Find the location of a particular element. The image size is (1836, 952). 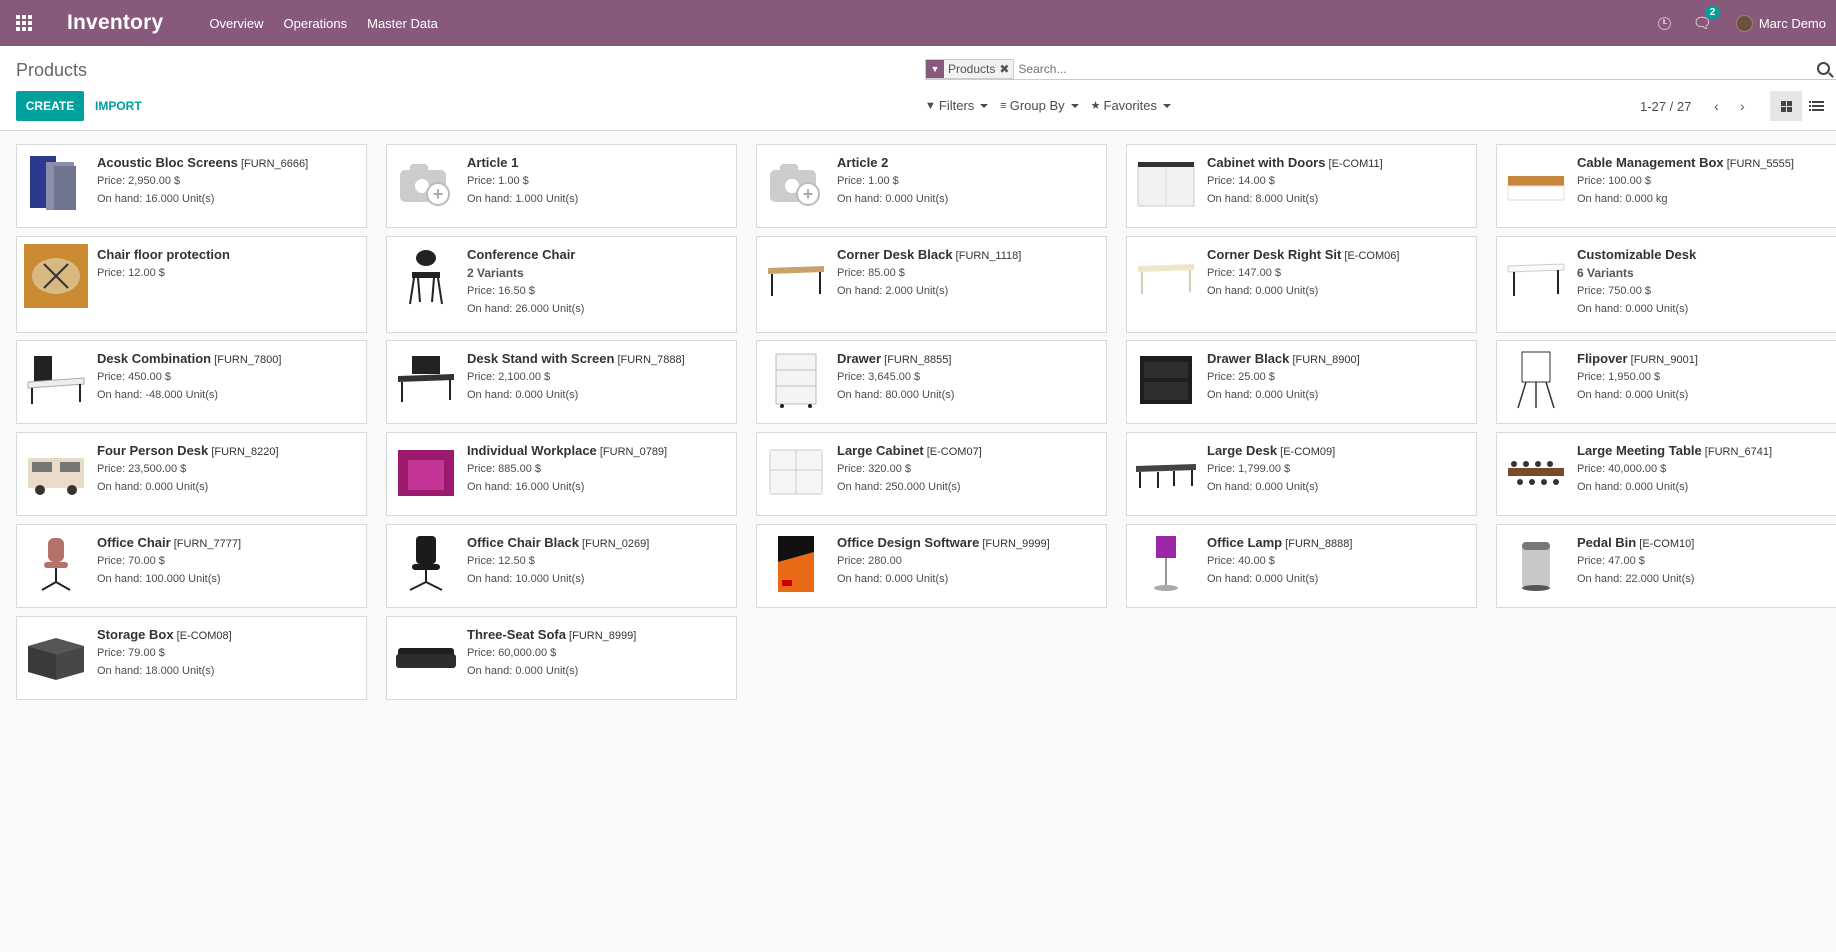

product-name: Customizable Desk is located at coordinates (1706, 254).